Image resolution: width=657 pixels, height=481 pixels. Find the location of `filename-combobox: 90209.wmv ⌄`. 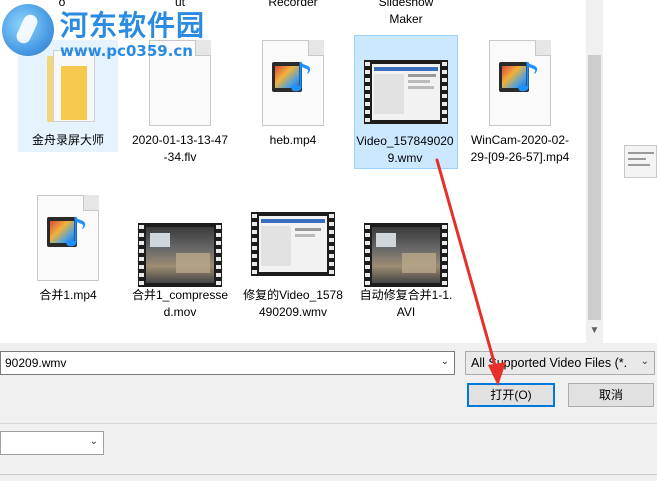

filename-combobox: 90209.wmv ⌄ is located at coordinates (227, 363).